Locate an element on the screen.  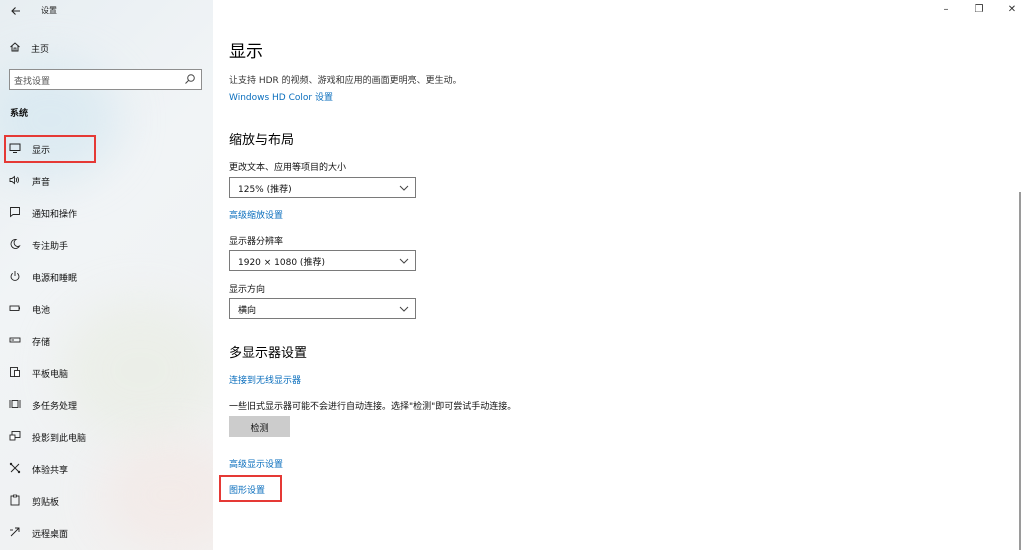
hdr-description: 让支持 HDR 的视频、游戏和应用的画面更明亮、更生动。 is located at coordinates (345, 81).